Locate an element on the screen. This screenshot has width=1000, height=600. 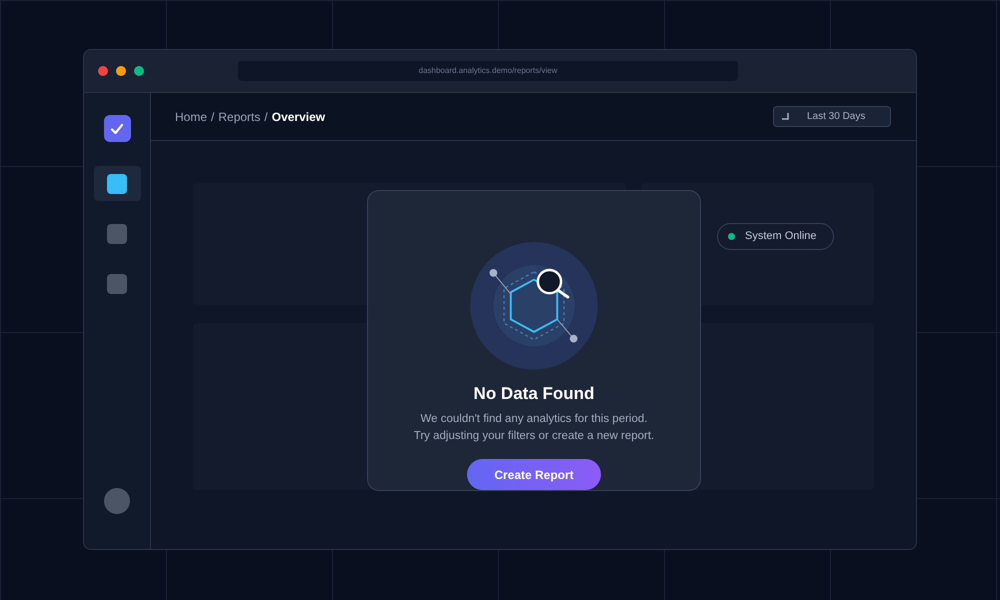
sidebar-item is located at coordinates (117, 183).